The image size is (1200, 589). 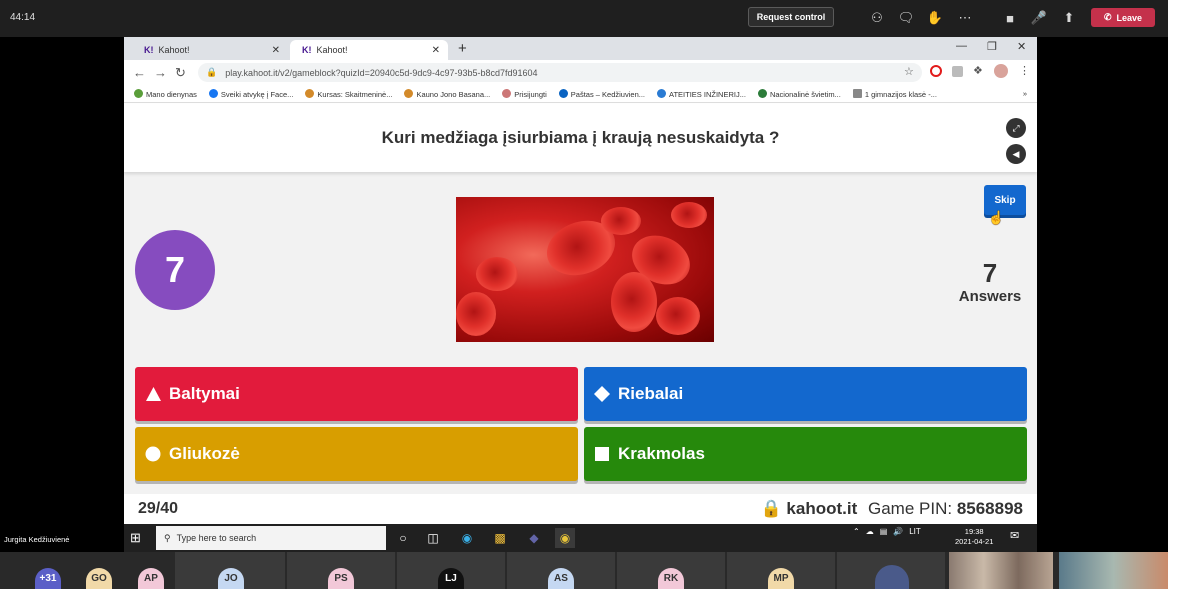 I want to click on file-explorer-icon: ▩, so click(x=500, y=538).